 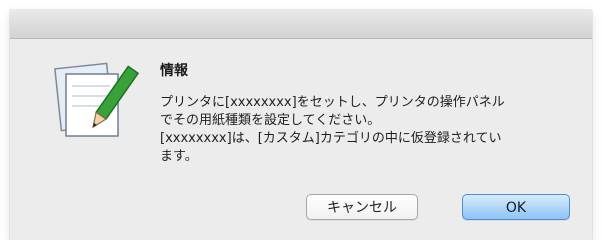 What do you see at coordinates (332, 102) in the screenshot?
I see `dialog-message-line-1: プリンタに[xxxxxxxx]をセットし、プリンタの操作パネル` at bounding box center [332, 102].